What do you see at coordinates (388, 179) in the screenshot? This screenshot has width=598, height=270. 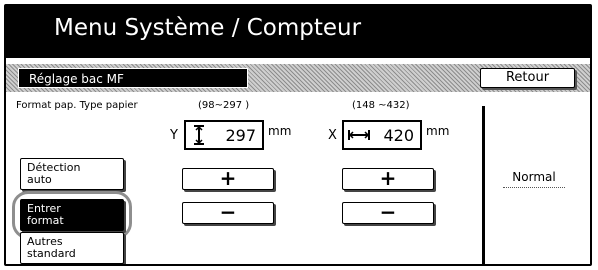 I see `x-increase-button: +` at bounding box center [388, 179].